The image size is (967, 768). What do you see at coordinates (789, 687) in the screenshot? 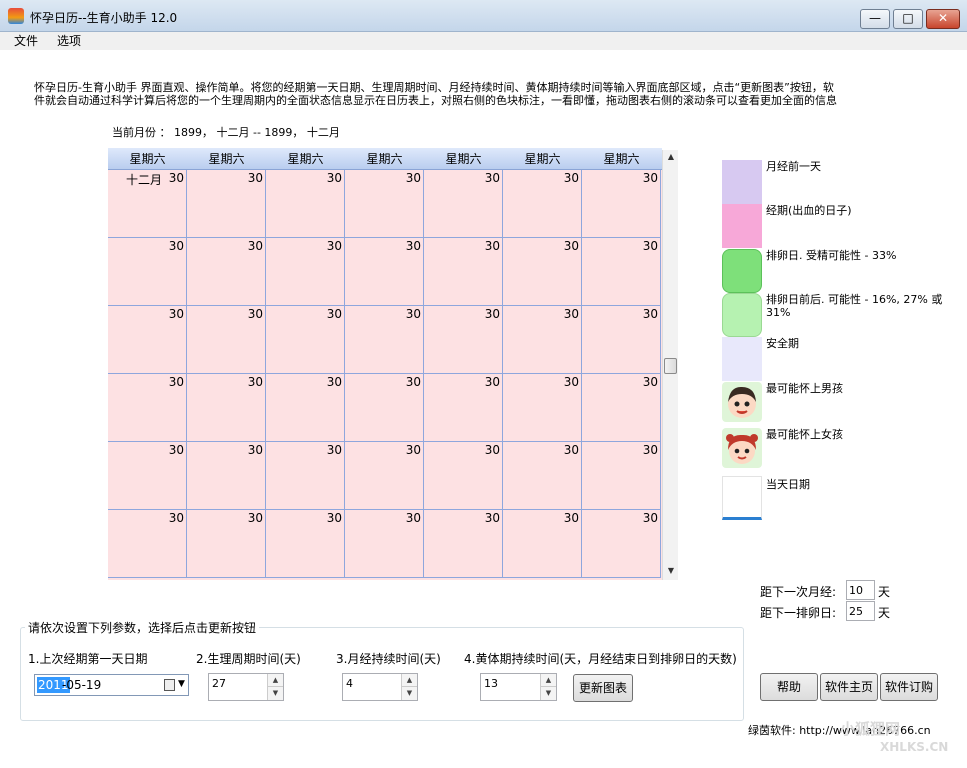
I see `help-button: 帮助` at bounding box center [789, 687].